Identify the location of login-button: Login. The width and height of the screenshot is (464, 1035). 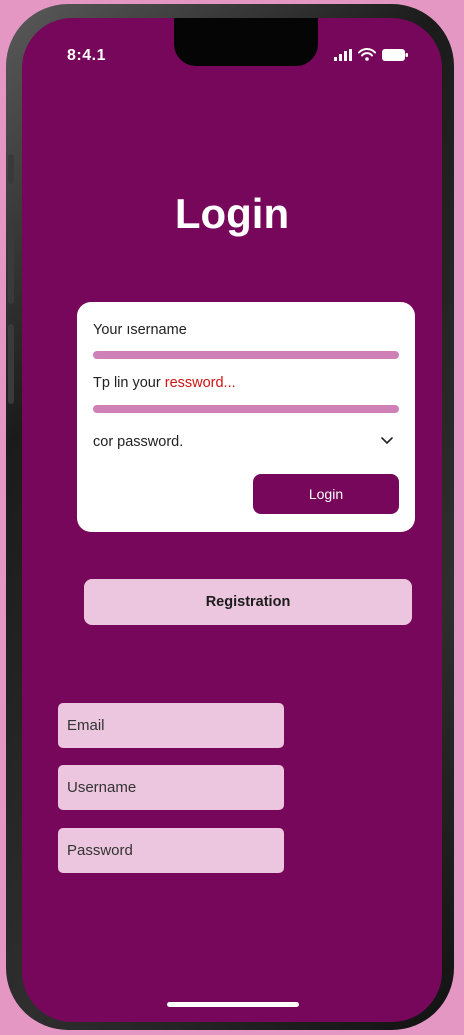
(326, 494).